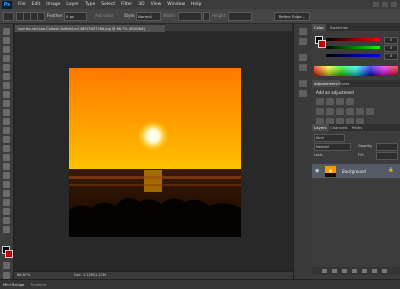 The height and width of the screenshot is (289, 400). Describe the element at coordinates (75, 16) in the screenshot. I see `feather-input: 0 px` at that location.